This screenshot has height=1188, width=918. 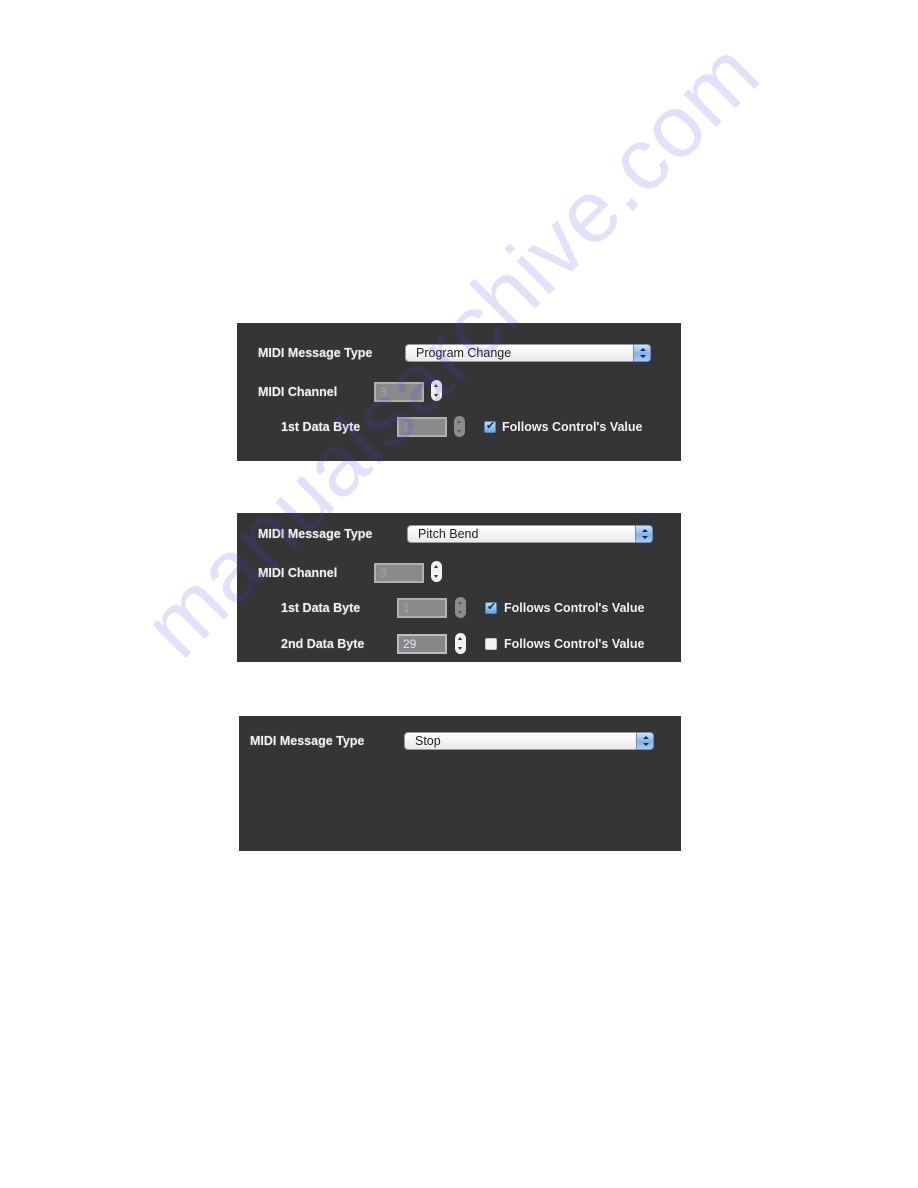 I want to click on message-type-select: Pitch Bend, so click(x=530, y=534).